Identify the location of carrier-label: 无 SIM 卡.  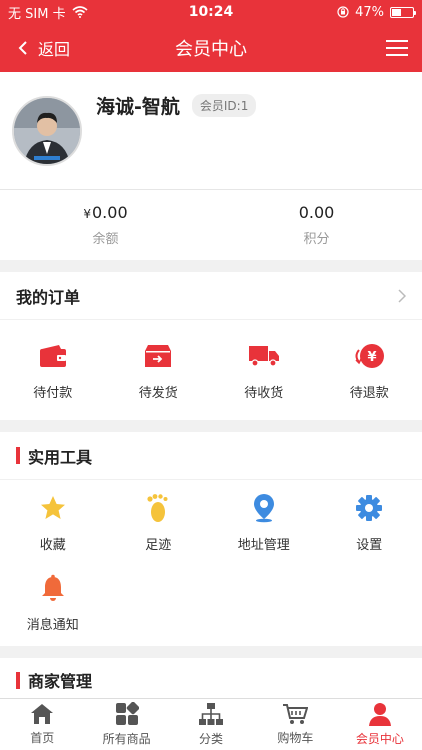
(37, 14).